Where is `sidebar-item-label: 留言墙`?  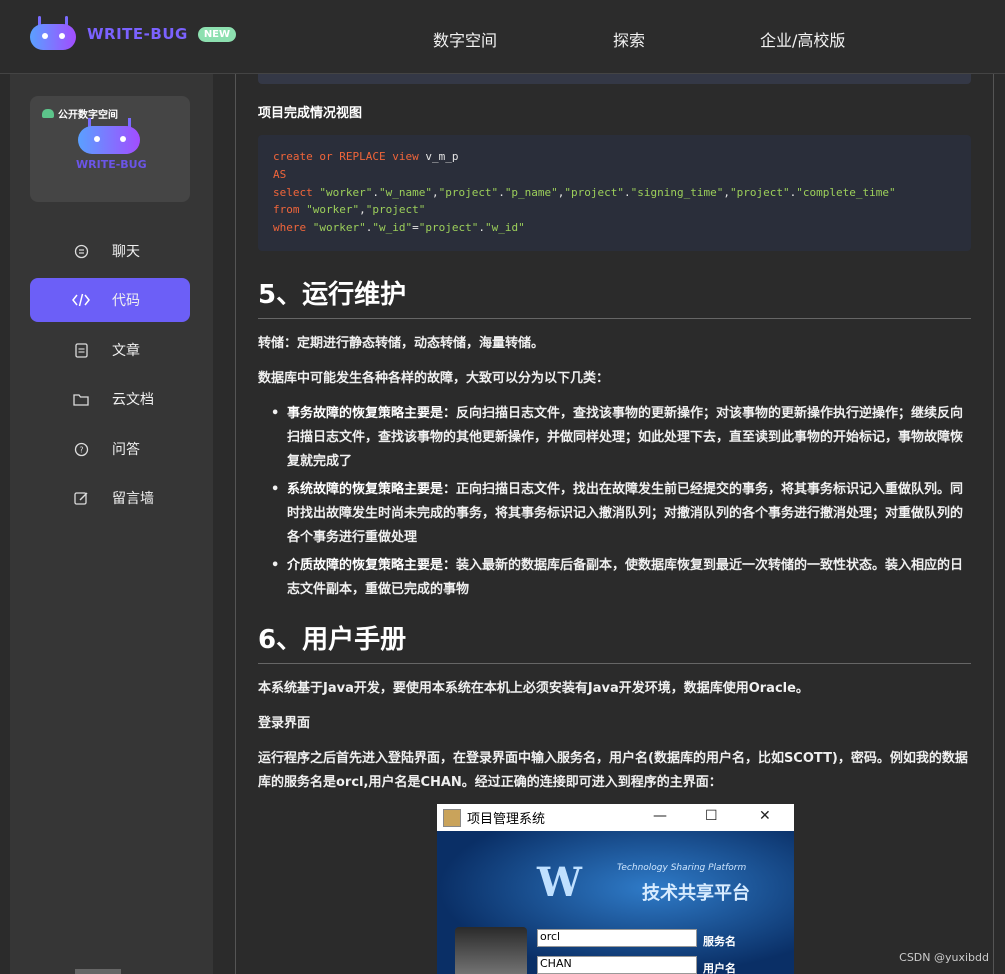 sidebar-item-label: 留言墙 is located at coordinates (133, 499).